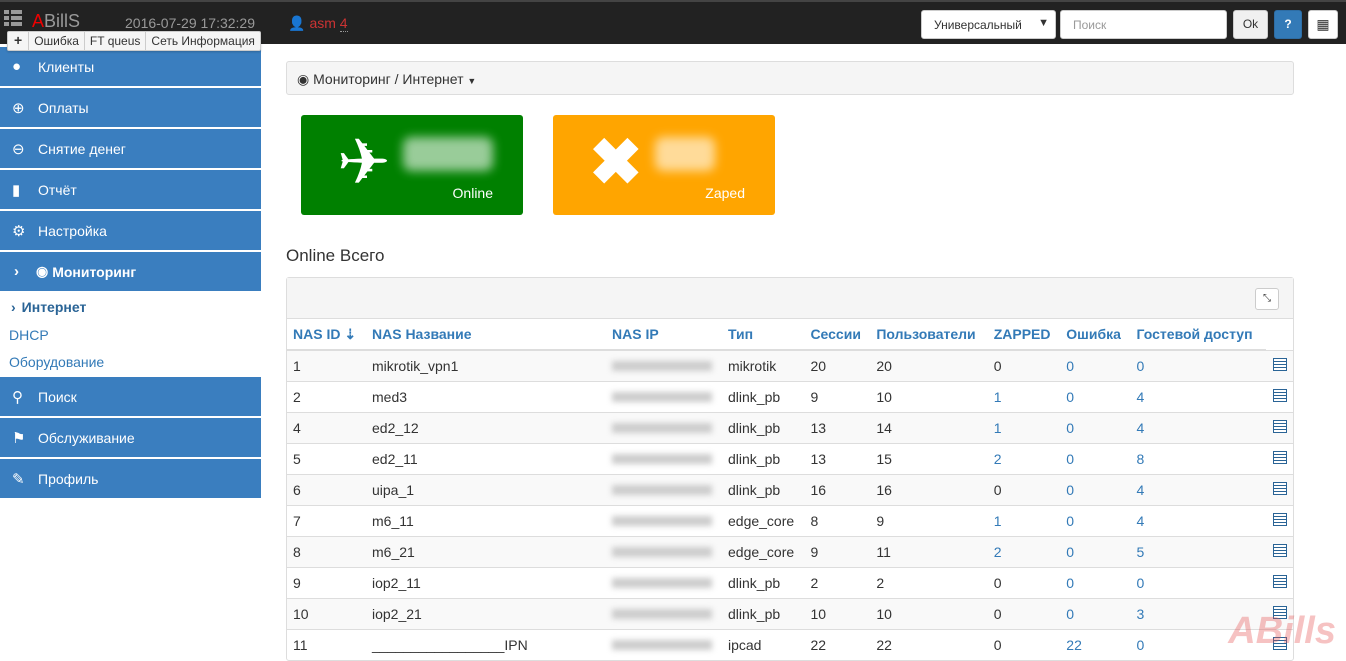 The image size is (1346, 661). Describe the element at coordinates (988, 24) in the screenshot. I see `search-type-select: Универсальный ▼` at that location.